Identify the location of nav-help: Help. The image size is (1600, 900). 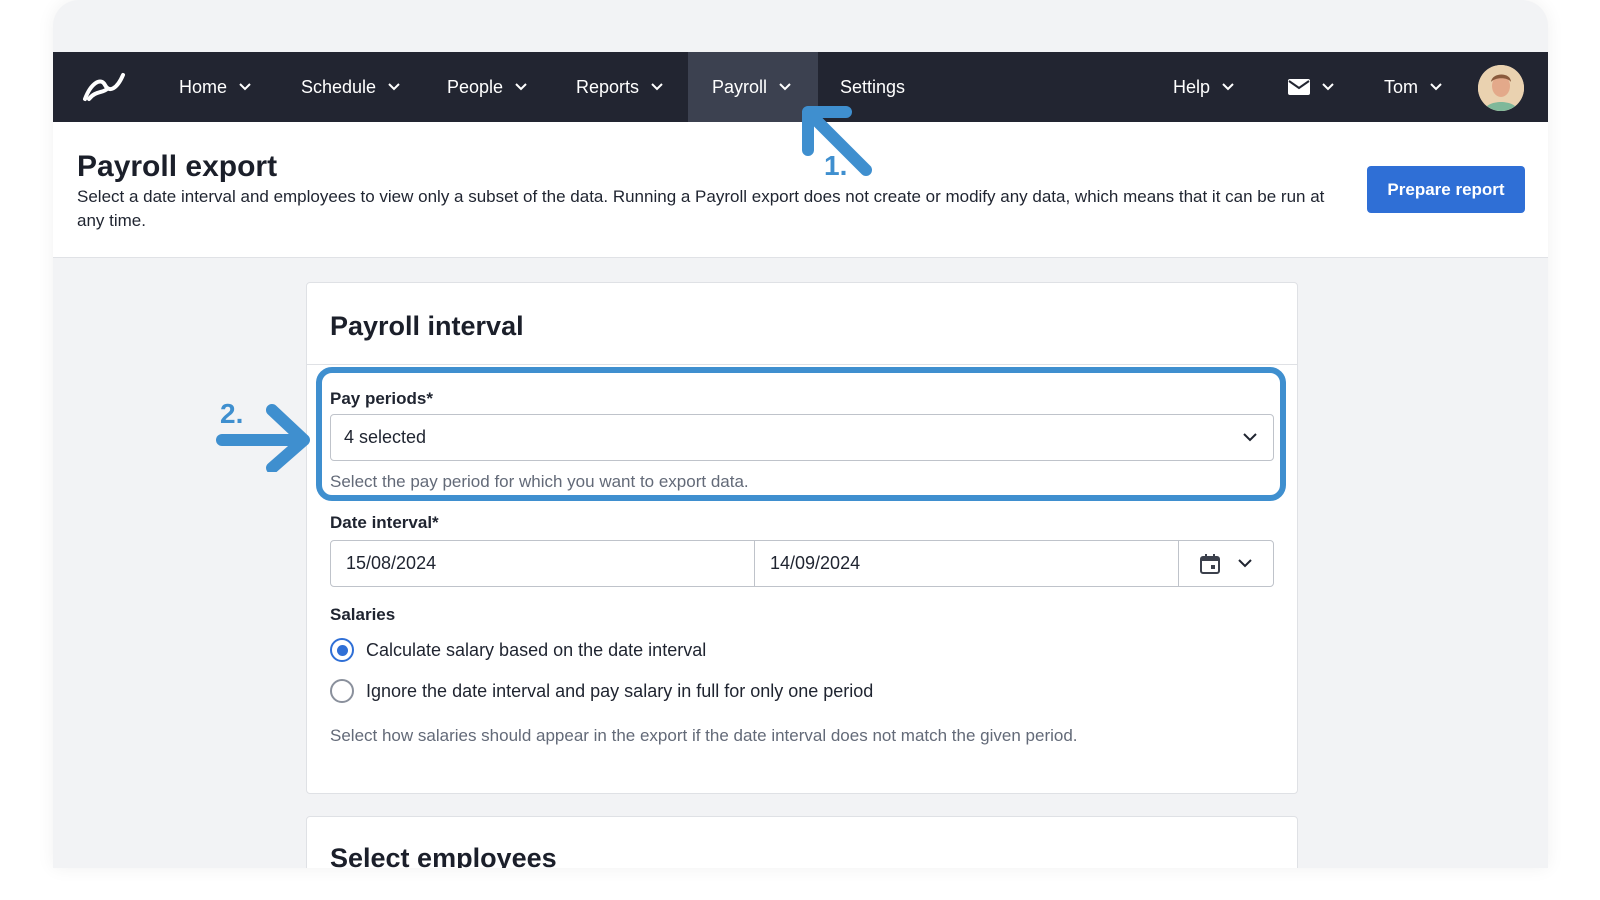
(1203, 87).